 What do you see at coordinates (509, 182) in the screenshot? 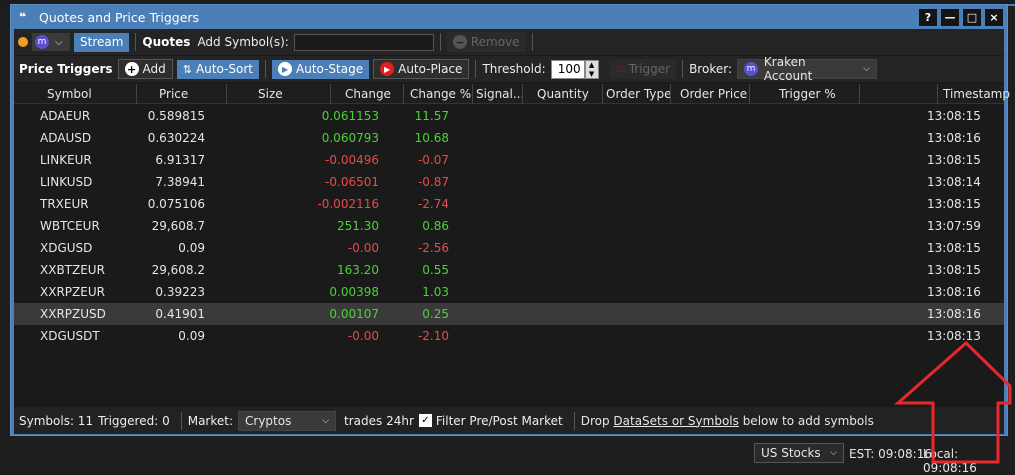
I see `table-row: LINKUSD 7.38941 -0.06501 -0.87 13:08:14` at bounding box center [509, 182].